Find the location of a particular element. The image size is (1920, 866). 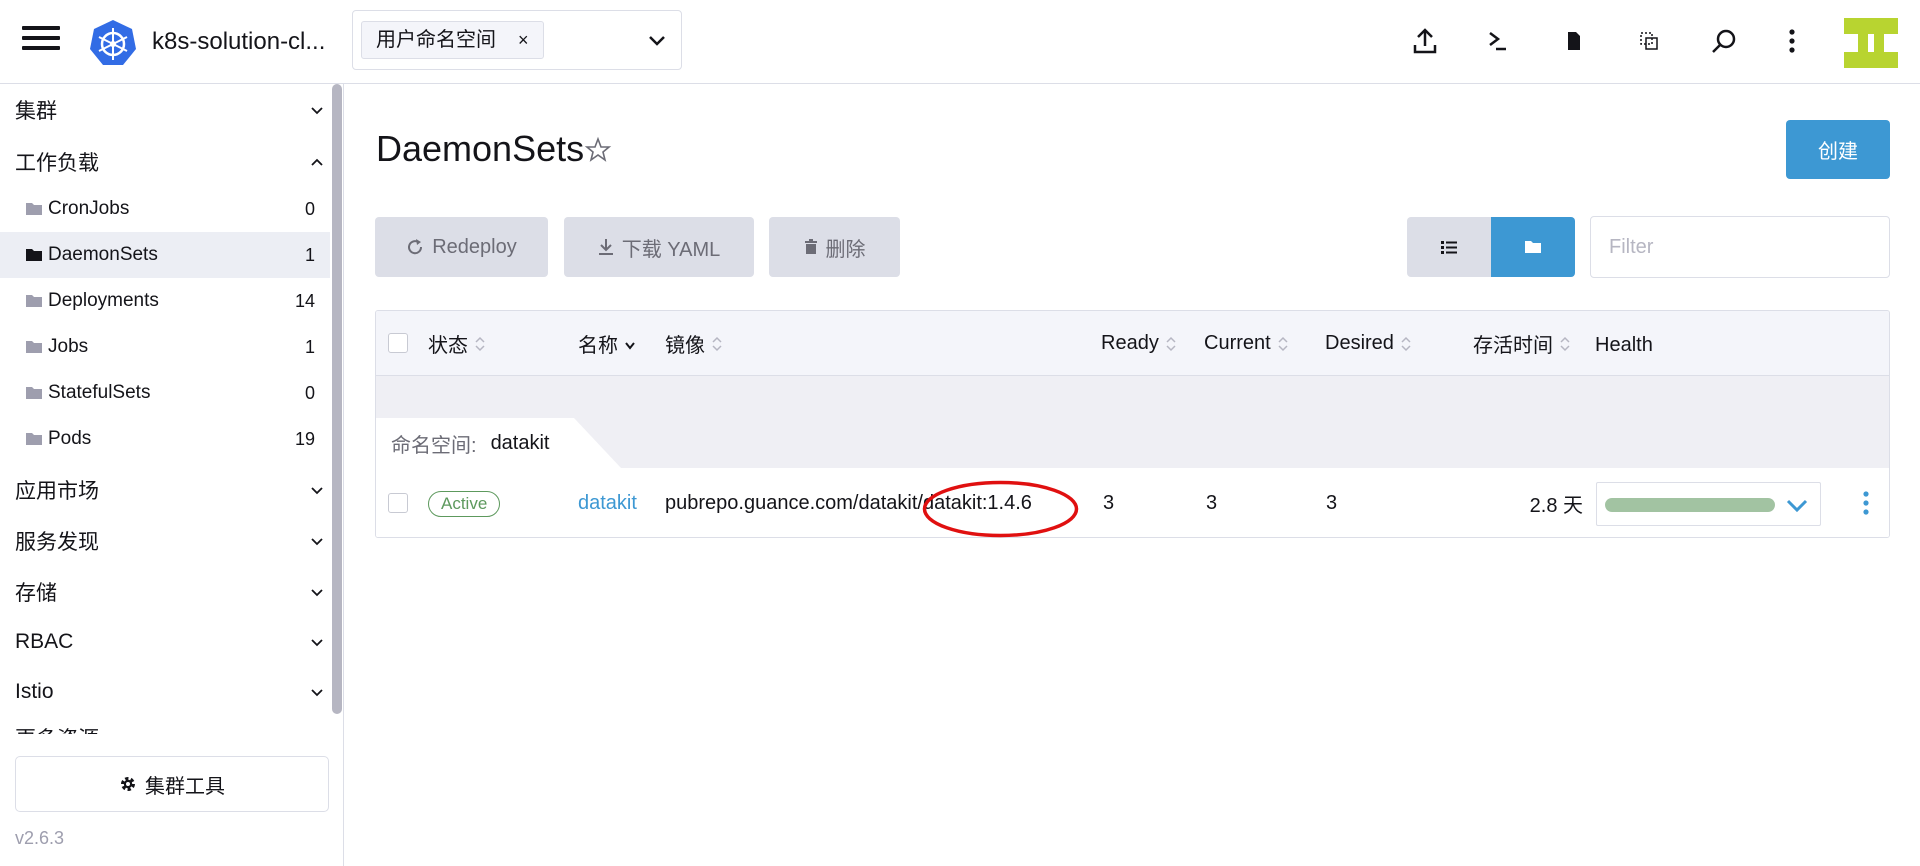

sidebar-group-workloads: 工作负载 is located at coordinates (170, 162).